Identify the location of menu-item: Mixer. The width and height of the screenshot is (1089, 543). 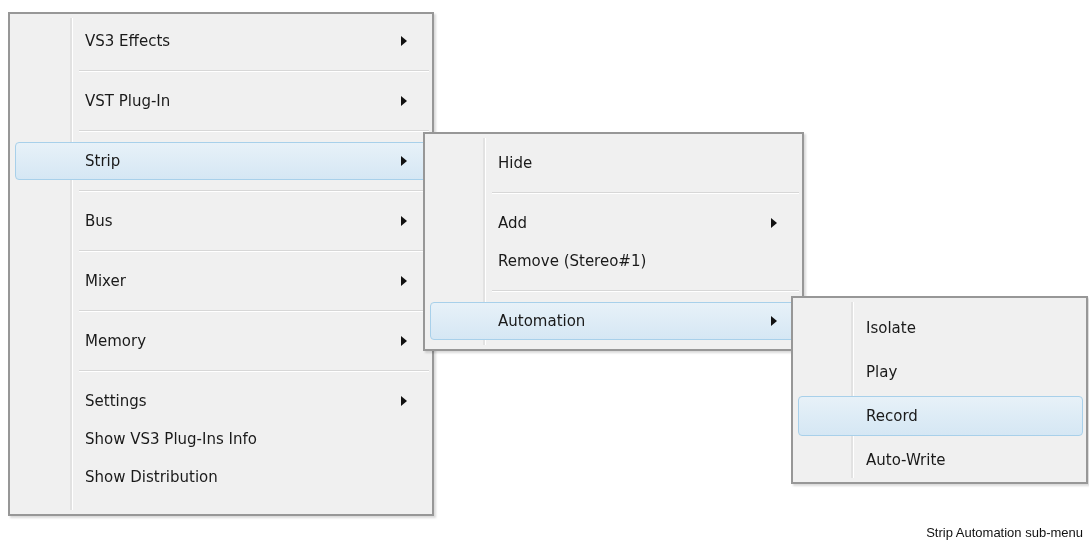
(221, 292).